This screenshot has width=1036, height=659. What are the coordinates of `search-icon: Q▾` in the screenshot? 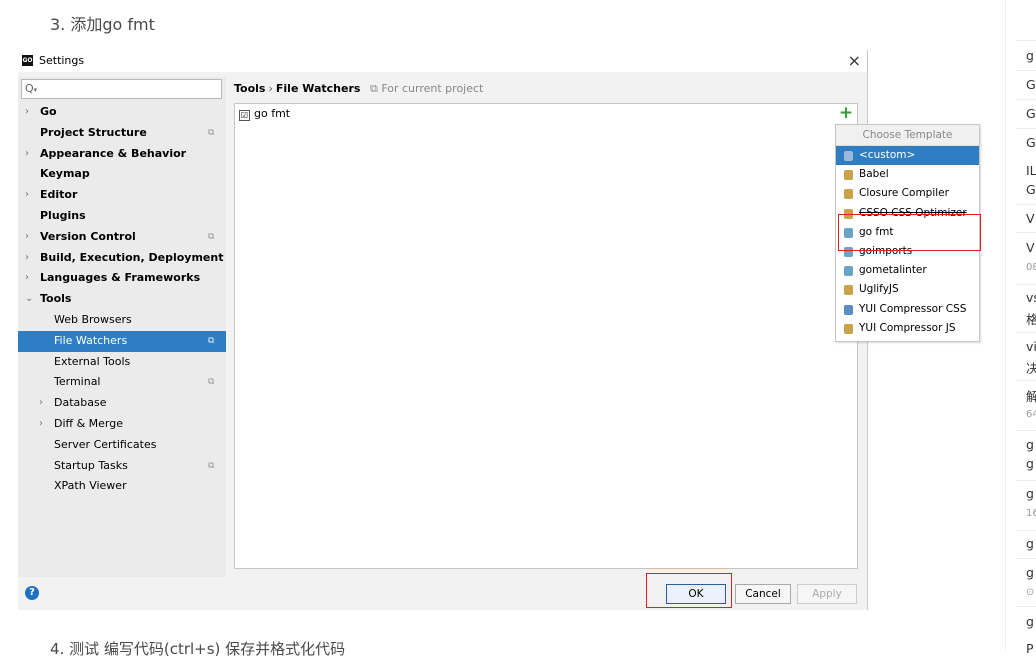 It's located at (31, 88).